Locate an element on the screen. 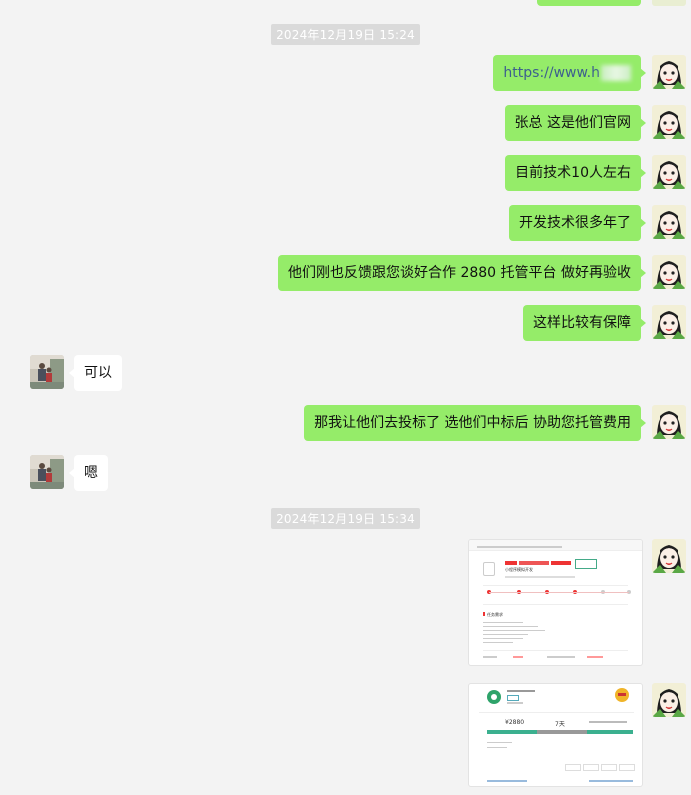 This screenshot has height=795, width=691. bid-days: 7天 is located at coordinates (560, 724).